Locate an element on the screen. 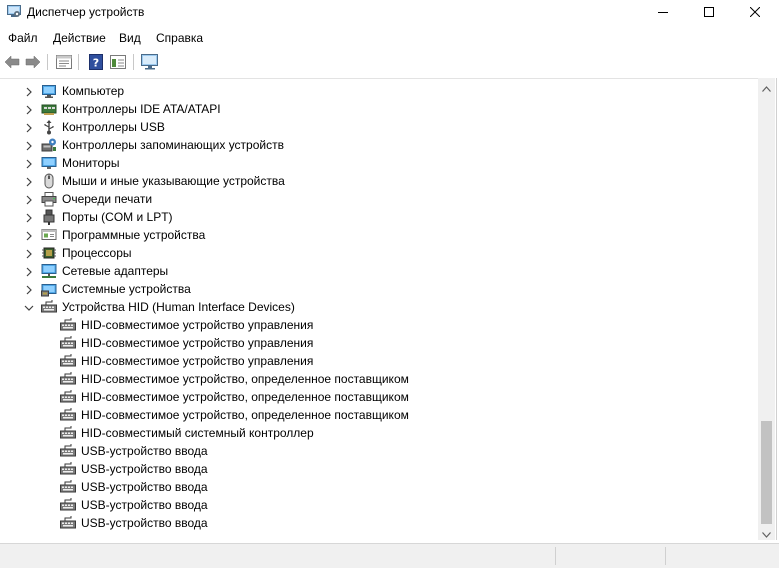 The image size is (779, 568). help-button: ? is located at coordinates (96, 62).